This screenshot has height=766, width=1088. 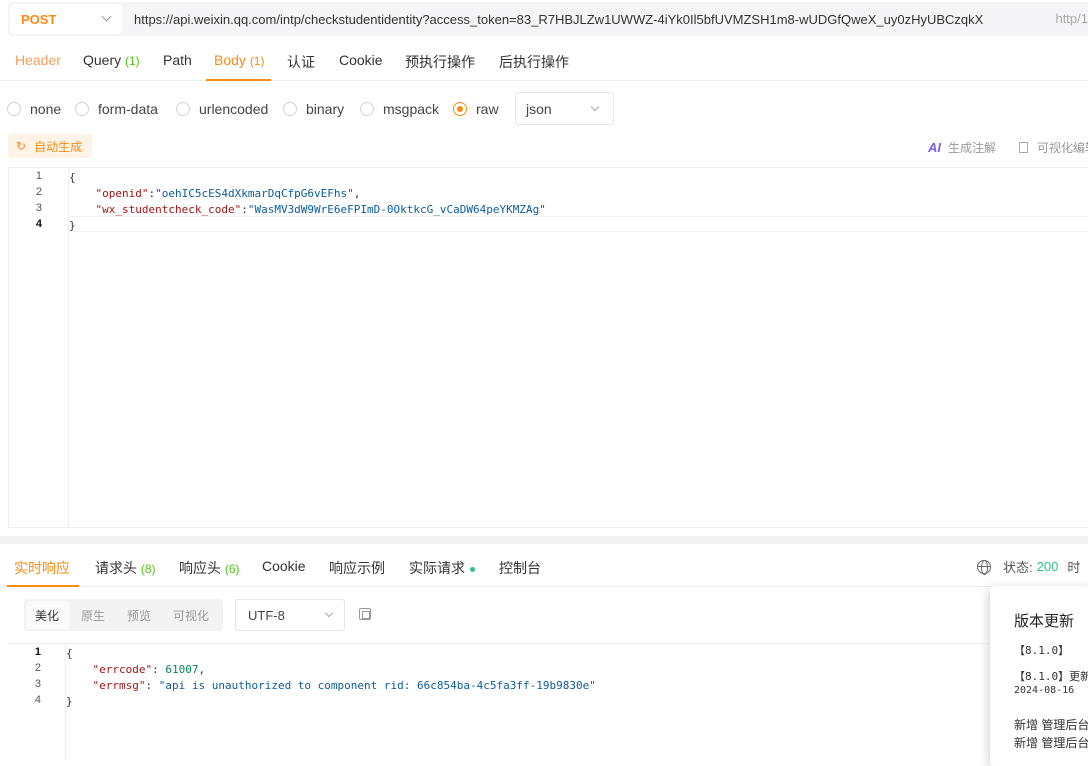 I want to click on generate-comment-button: AI 生成注解, so click(x=962, y=147).